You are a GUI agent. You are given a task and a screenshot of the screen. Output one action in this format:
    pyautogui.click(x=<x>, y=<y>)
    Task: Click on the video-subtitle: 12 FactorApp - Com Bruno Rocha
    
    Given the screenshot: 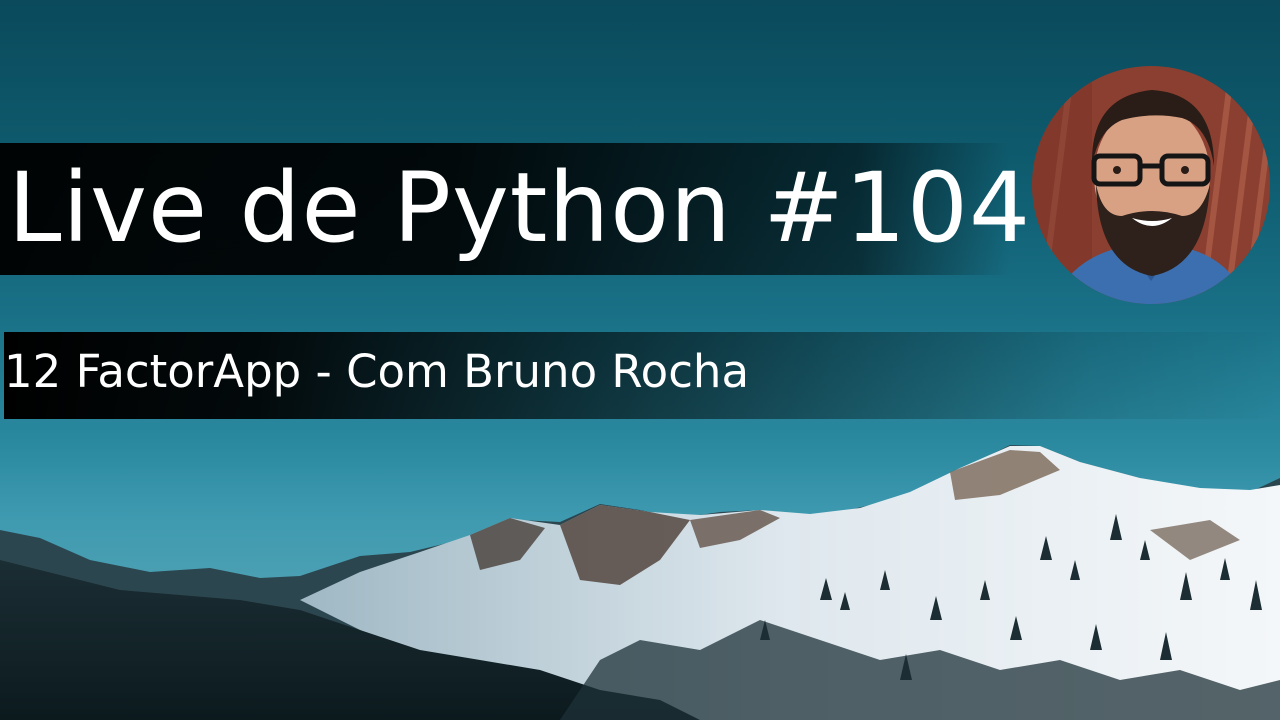 What is the action you would take?
    pyautogui.click(x=377, y=371)
    